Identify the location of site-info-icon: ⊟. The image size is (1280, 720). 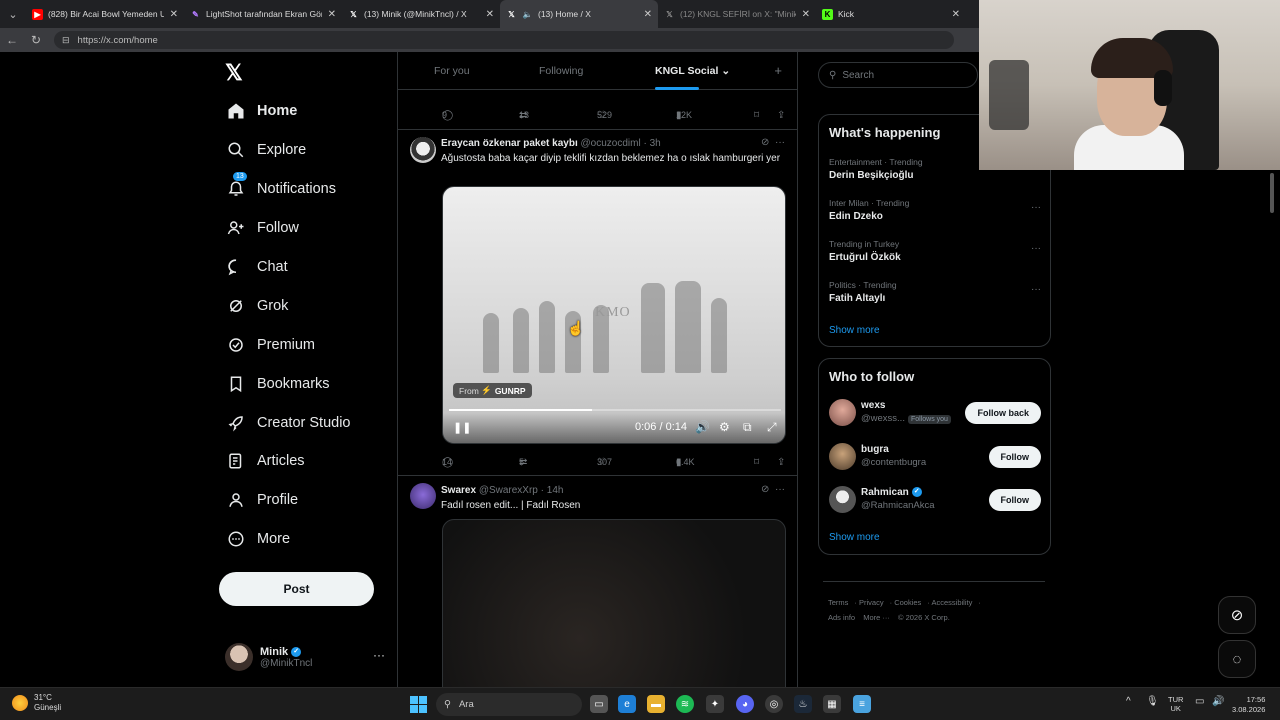
(66, 40).